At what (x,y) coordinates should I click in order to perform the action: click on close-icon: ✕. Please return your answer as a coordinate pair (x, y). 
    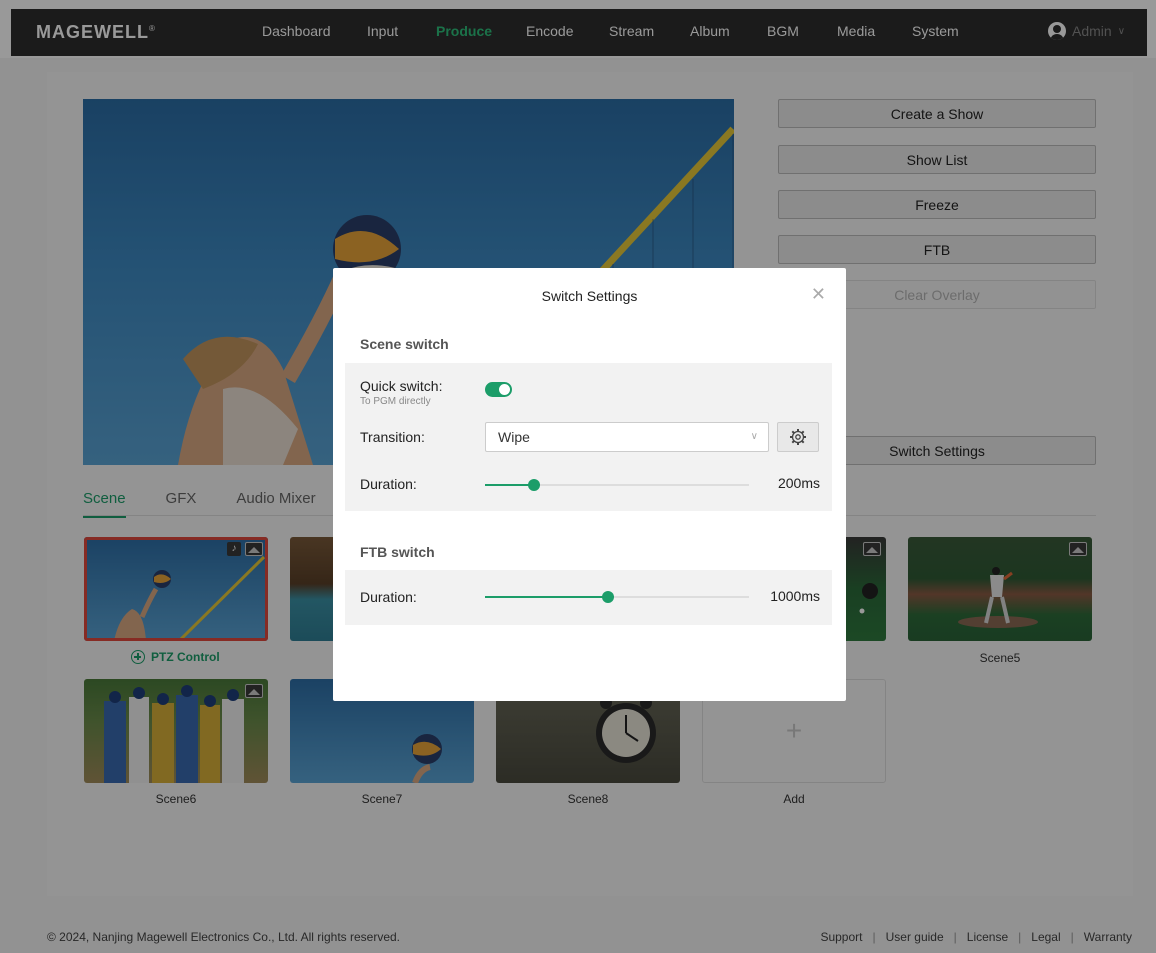
    Looking at the image, I should click on (818, 294).